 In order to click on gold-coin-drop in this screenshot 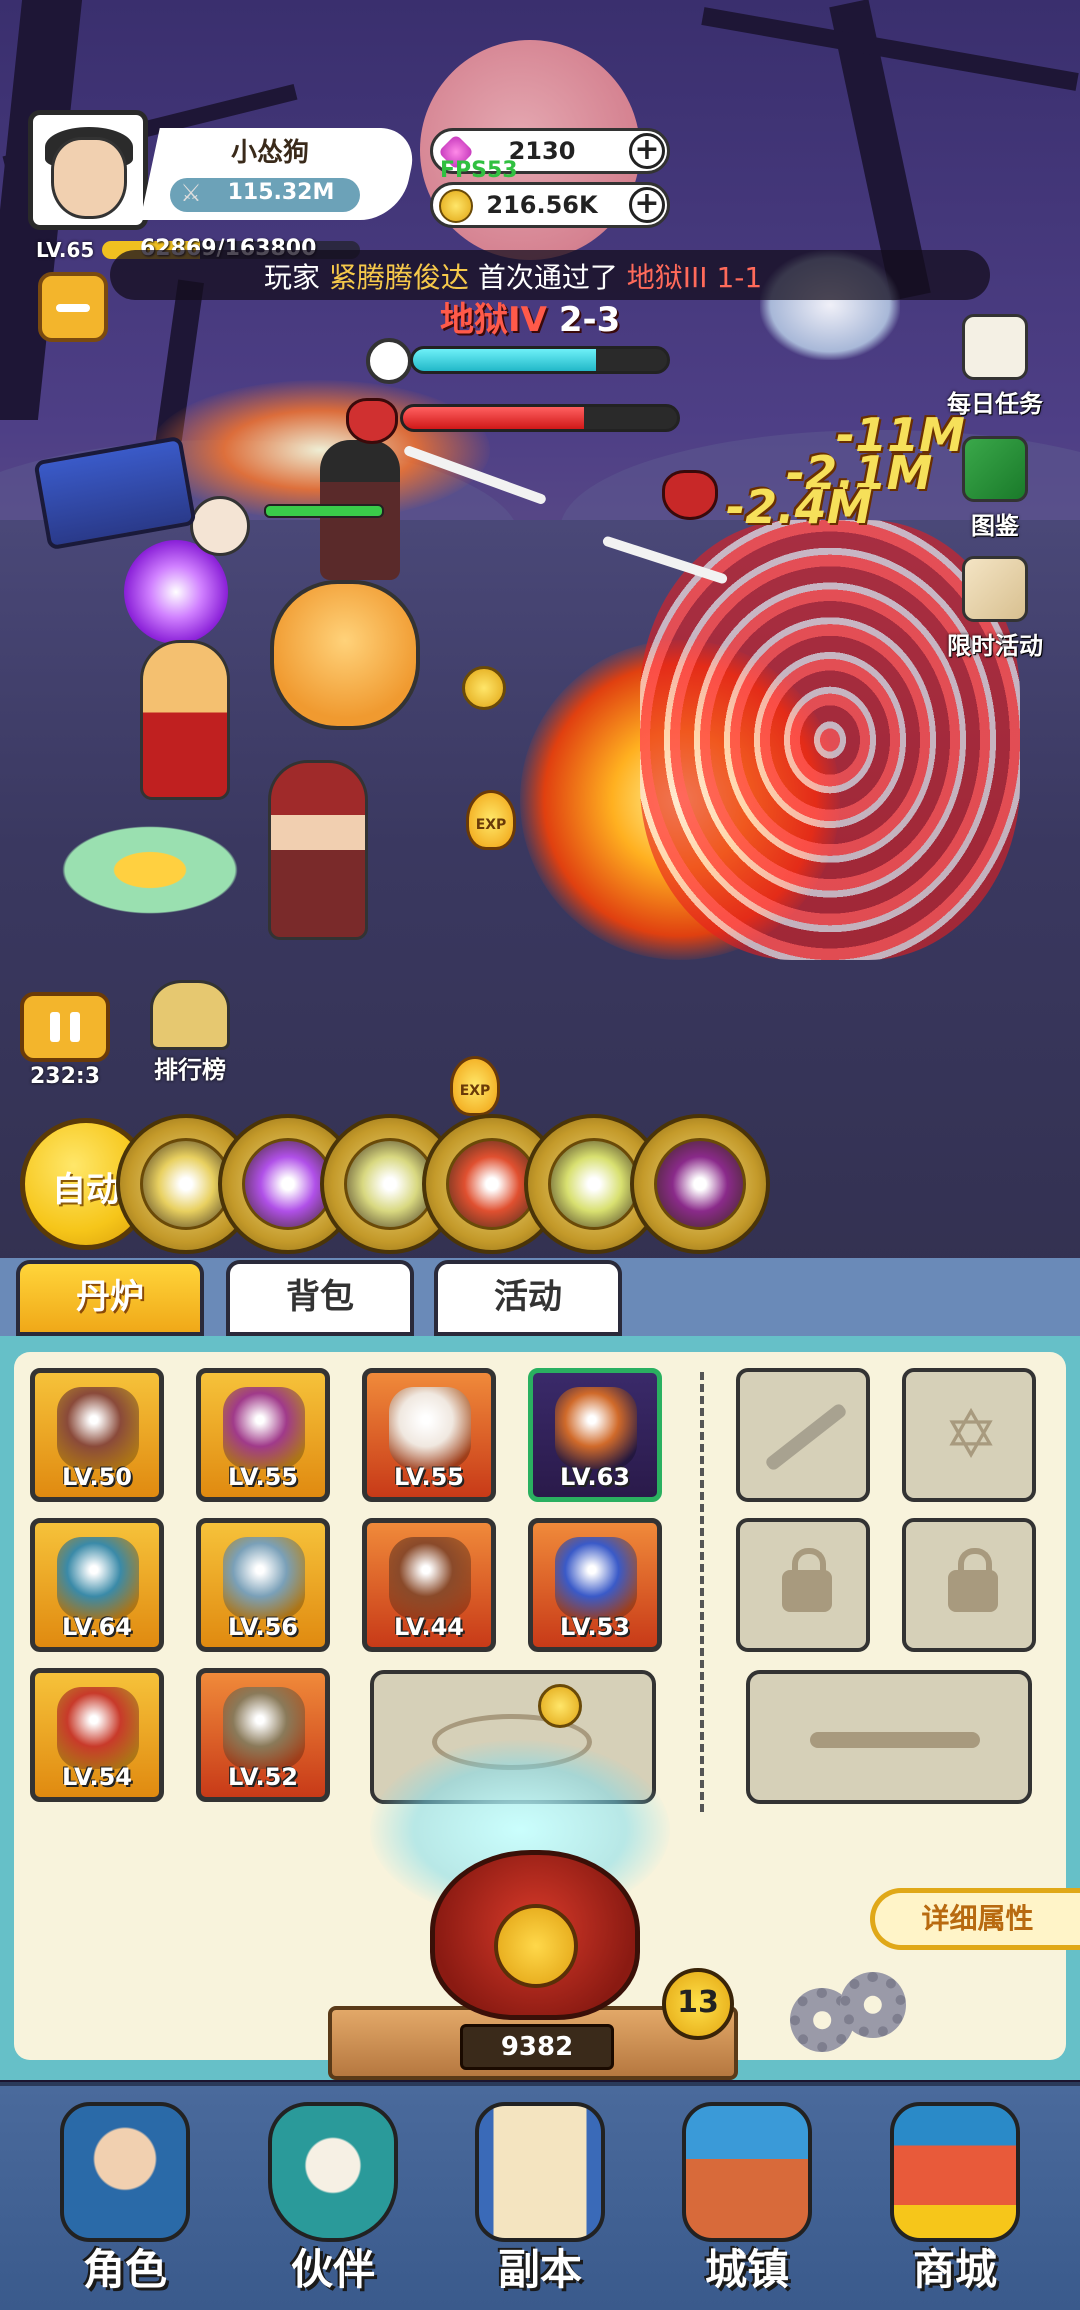, I will do `click(484, 688)`.